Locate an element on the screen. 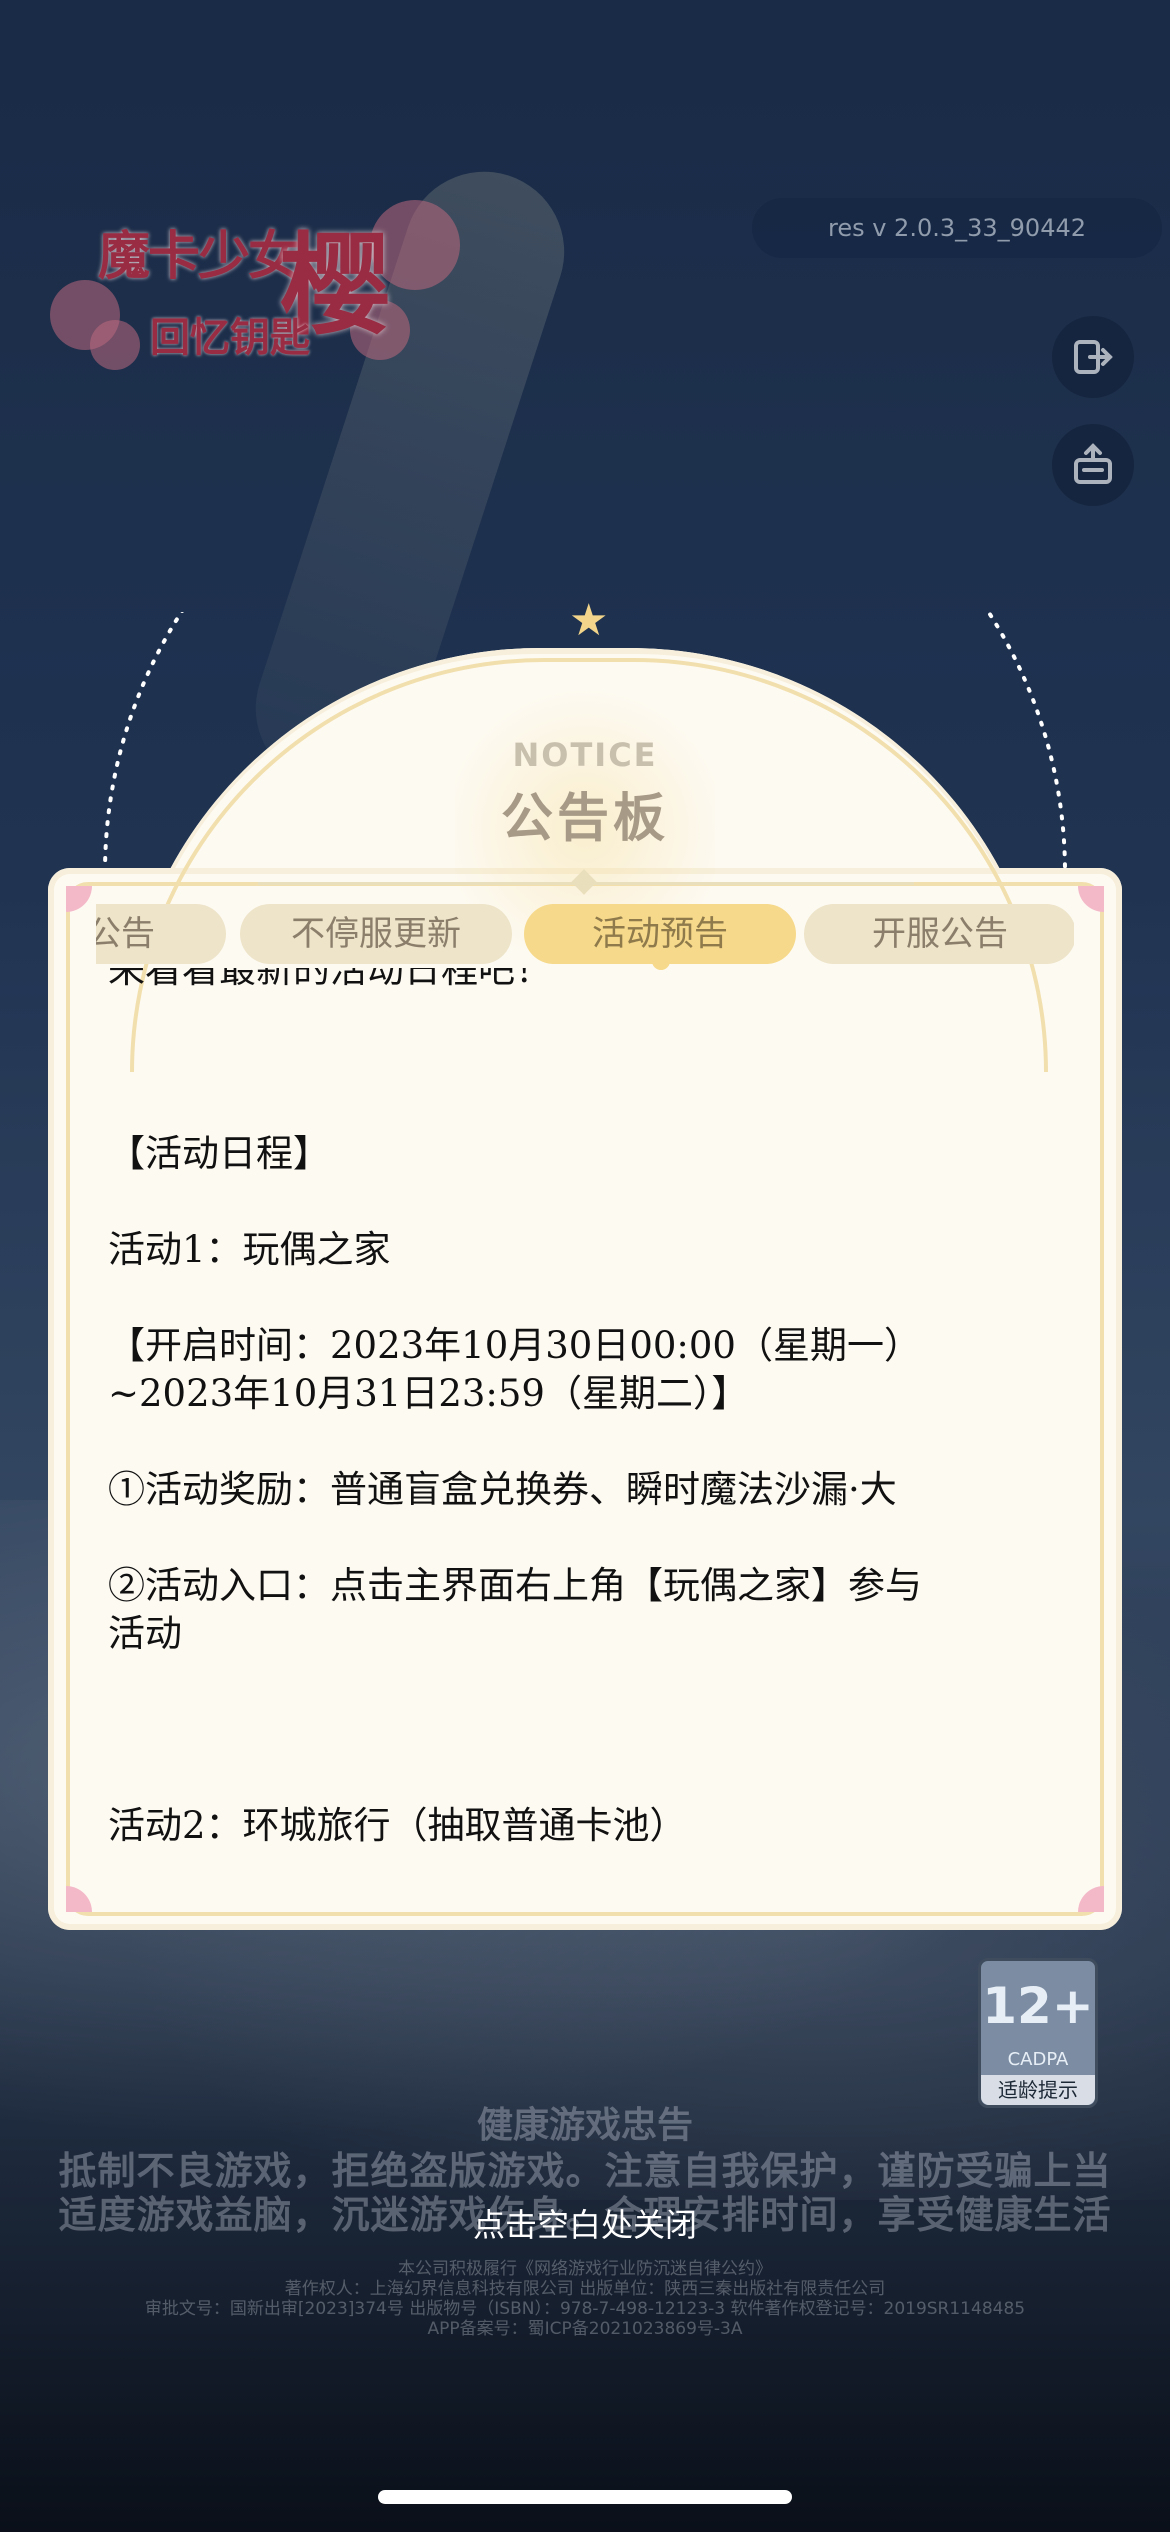 The image size is (1170, 2532). home-indicator is located at coordinates (585, 2497).